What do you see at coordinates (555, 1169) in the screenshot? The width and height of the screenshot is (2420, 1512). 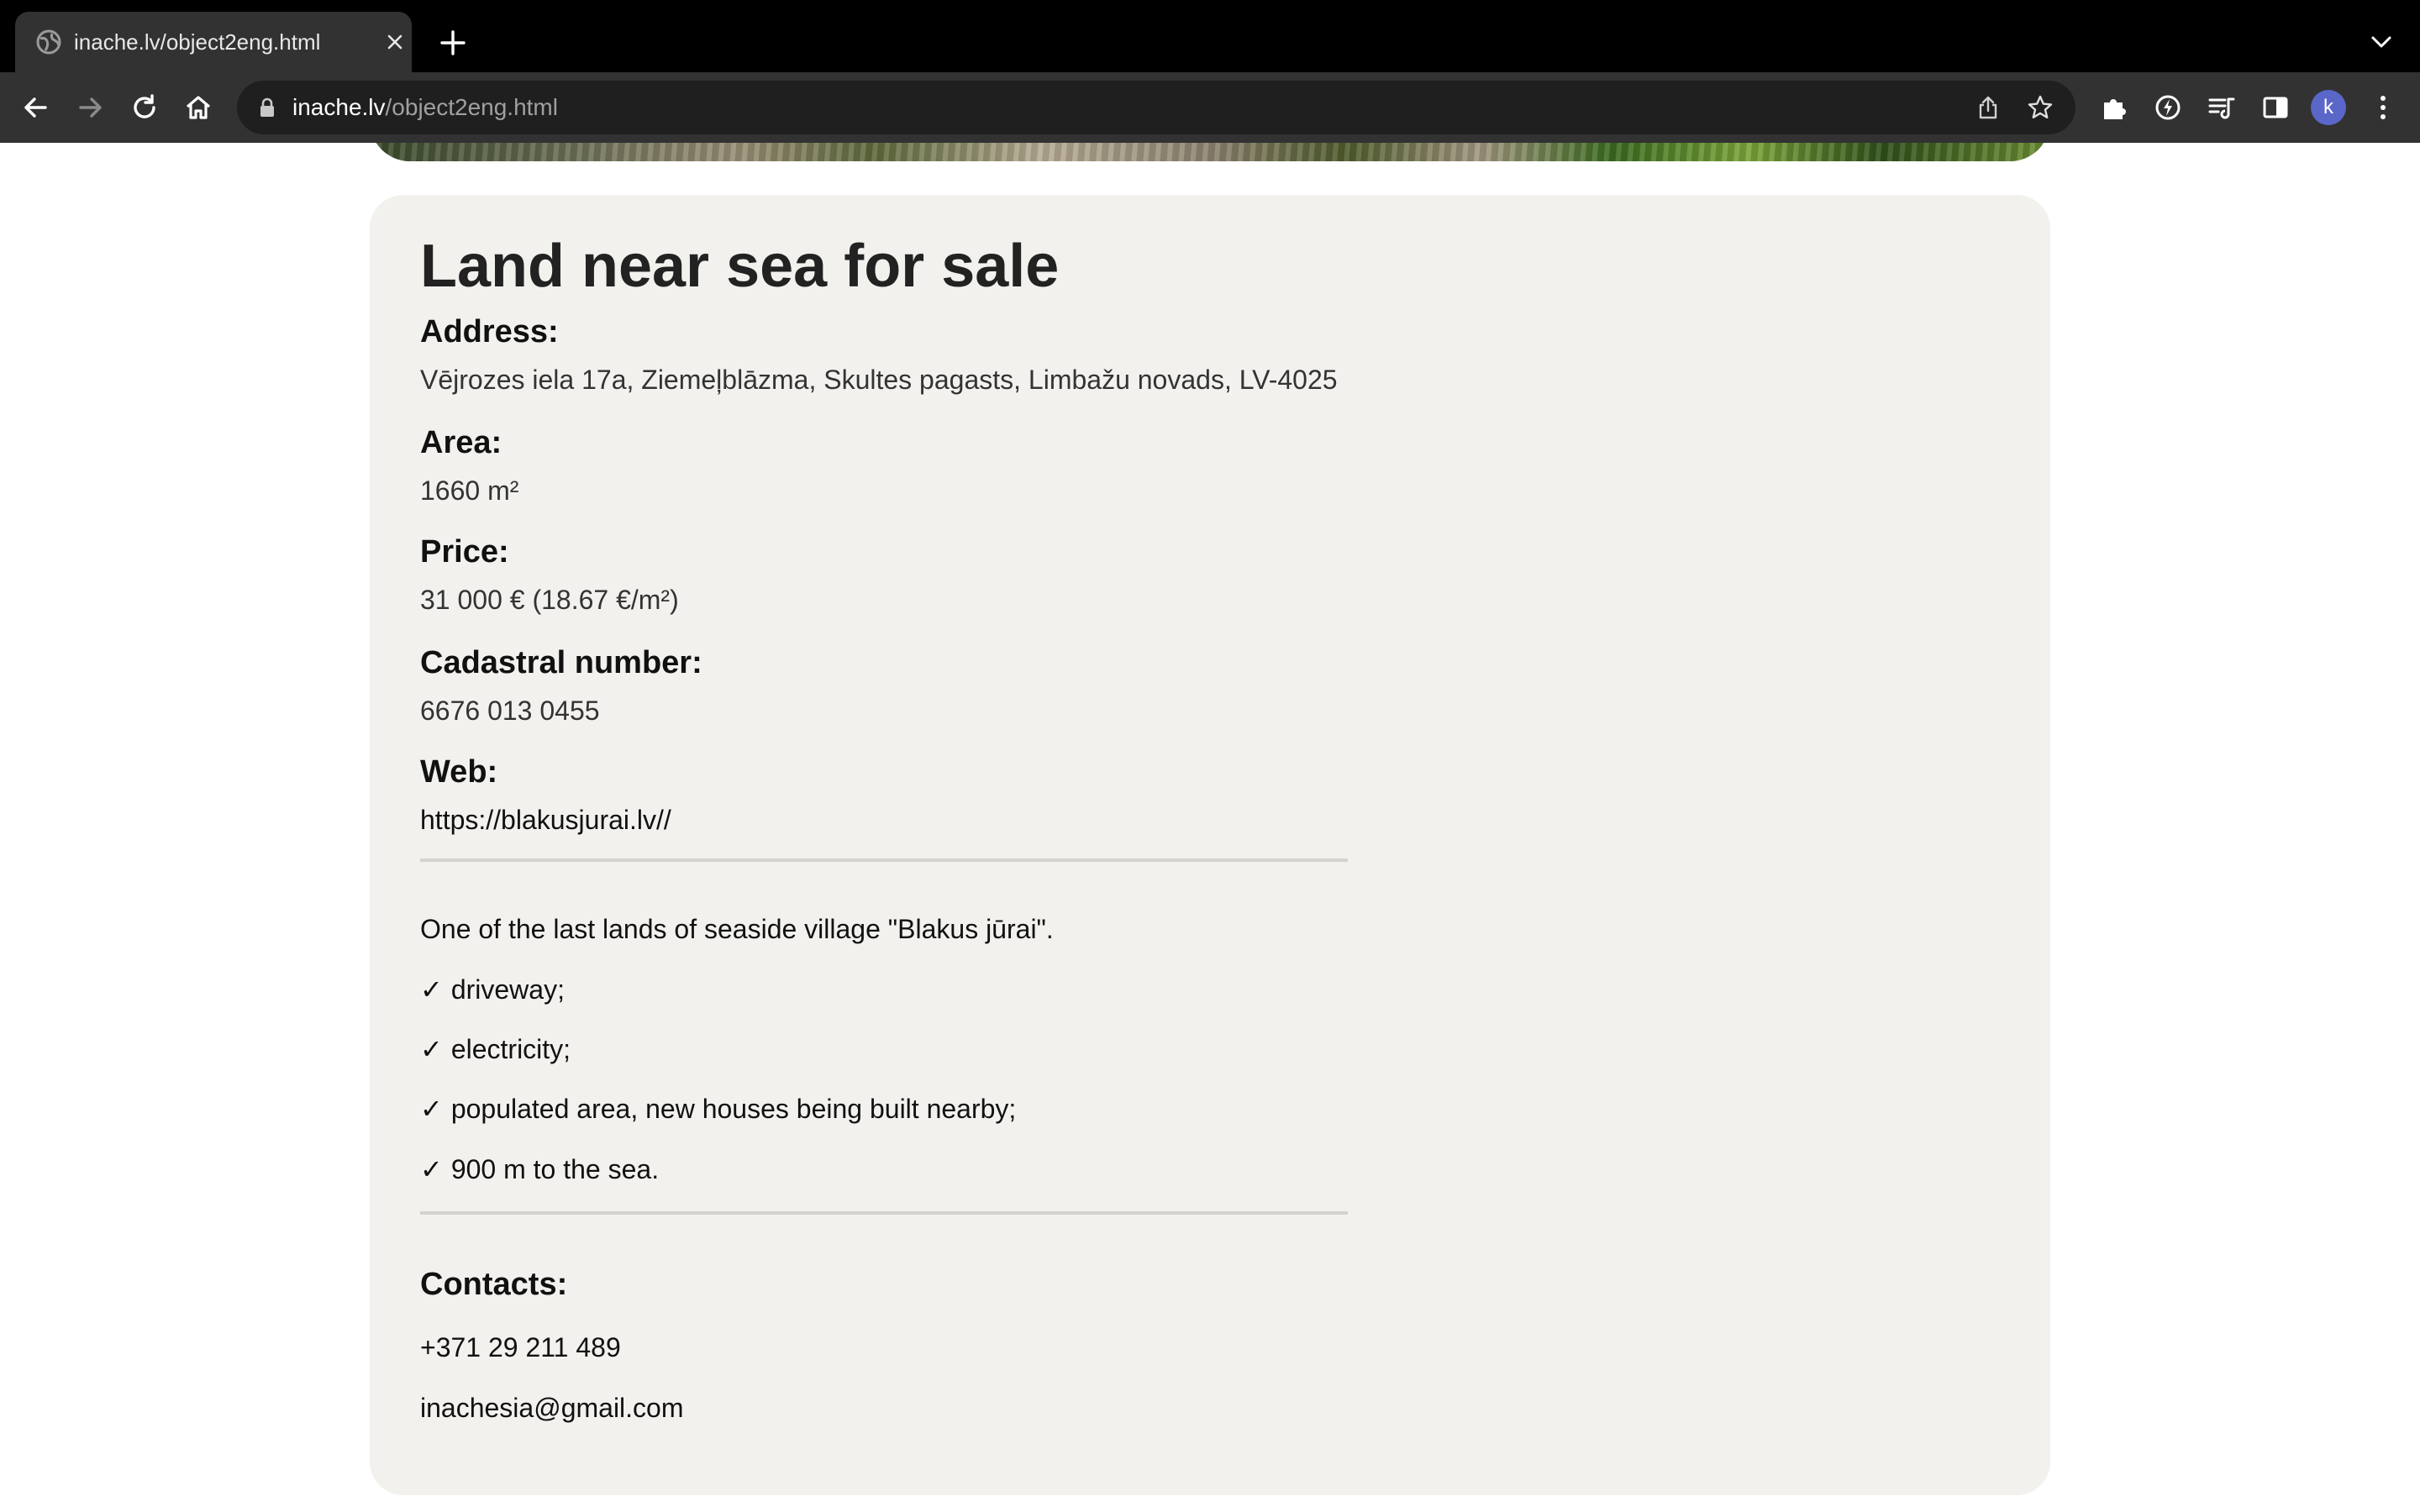 I see `feature-text: 900 m to the sea.` at bounding box center [555, 1169].